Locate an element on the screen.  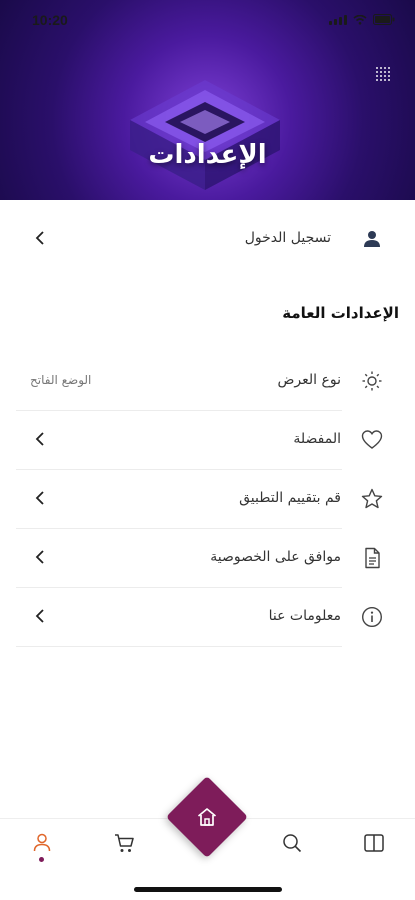
home-icon is located at coordinates (207, 817).